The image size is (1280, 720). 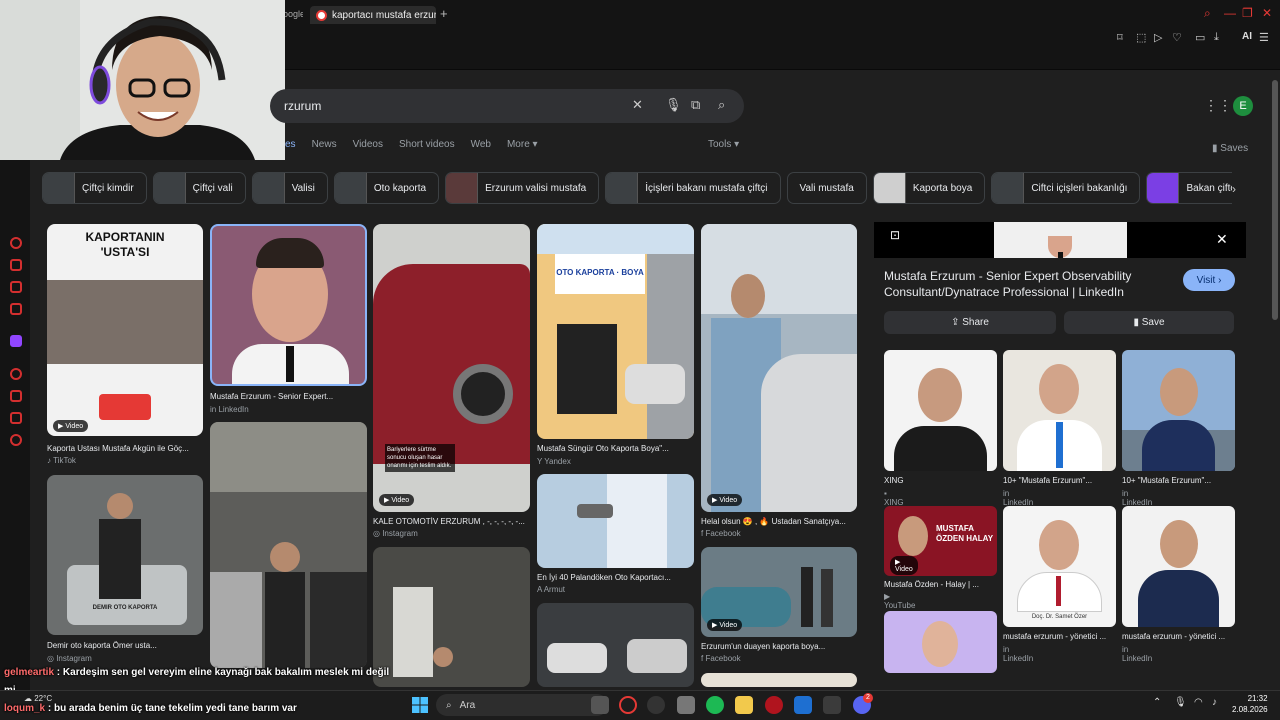 What do you see at coordinates (929, 188) in the screenshot?
I see `chip-kaporta-boya: Kaporta boya` at bounding box center [929, 188].